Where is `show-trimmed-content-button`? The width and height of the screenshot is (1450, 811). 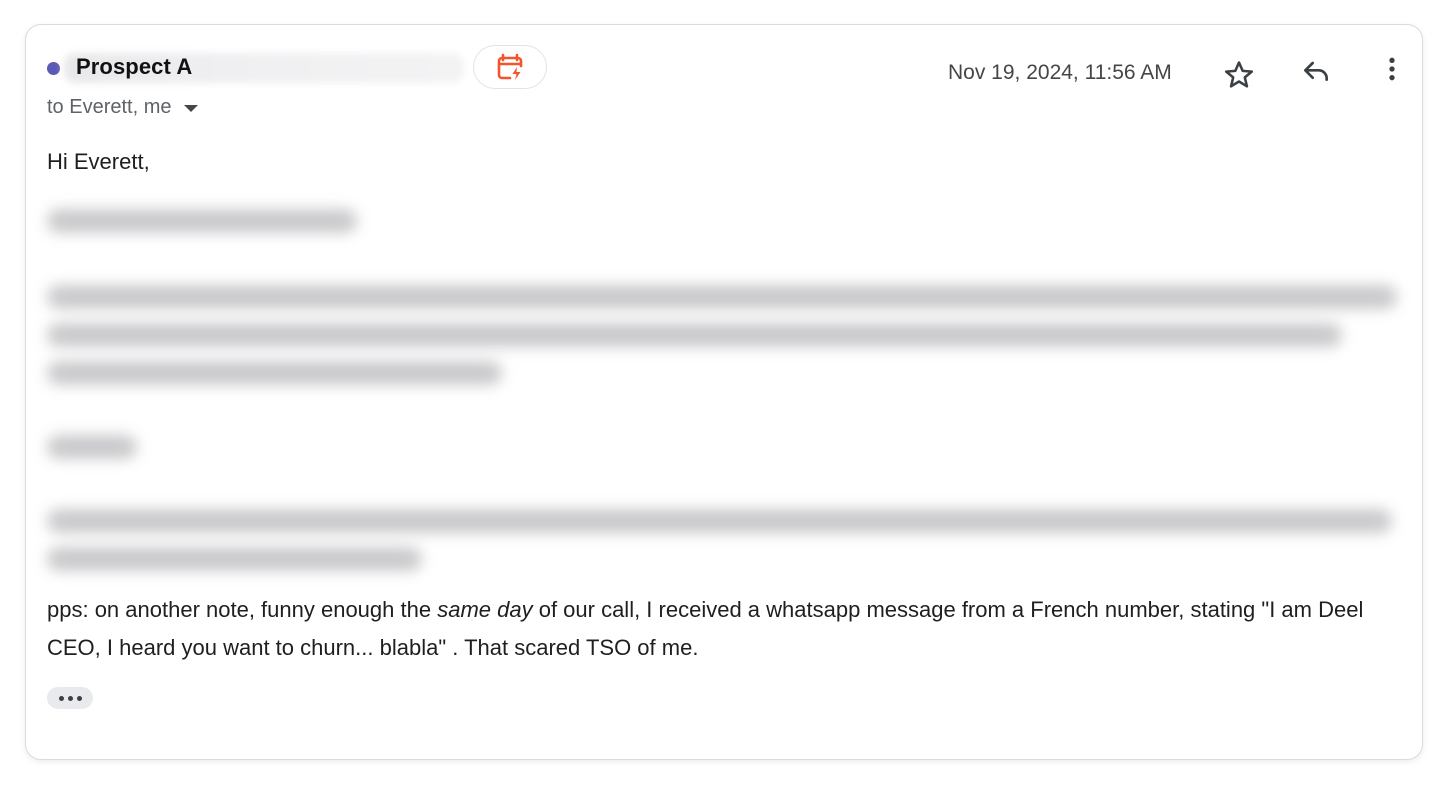
show-trimmed-content-button is located at coordinates (70, 698).